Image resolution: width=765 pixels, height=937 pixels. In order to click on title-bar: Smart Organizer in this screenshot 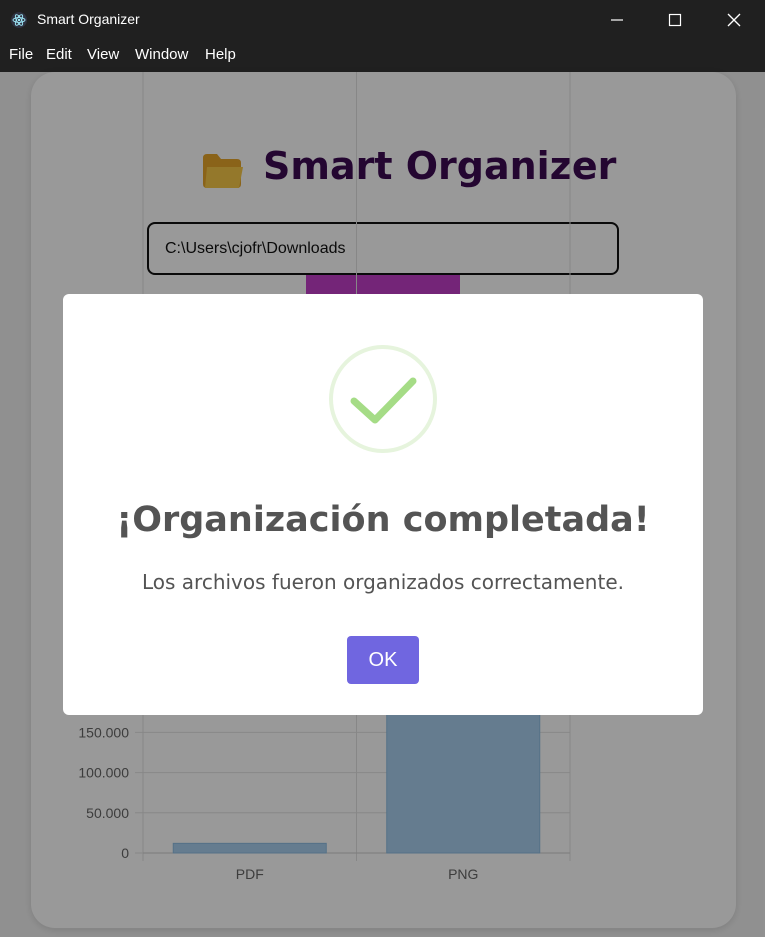, I will do `click(382, 20)`.